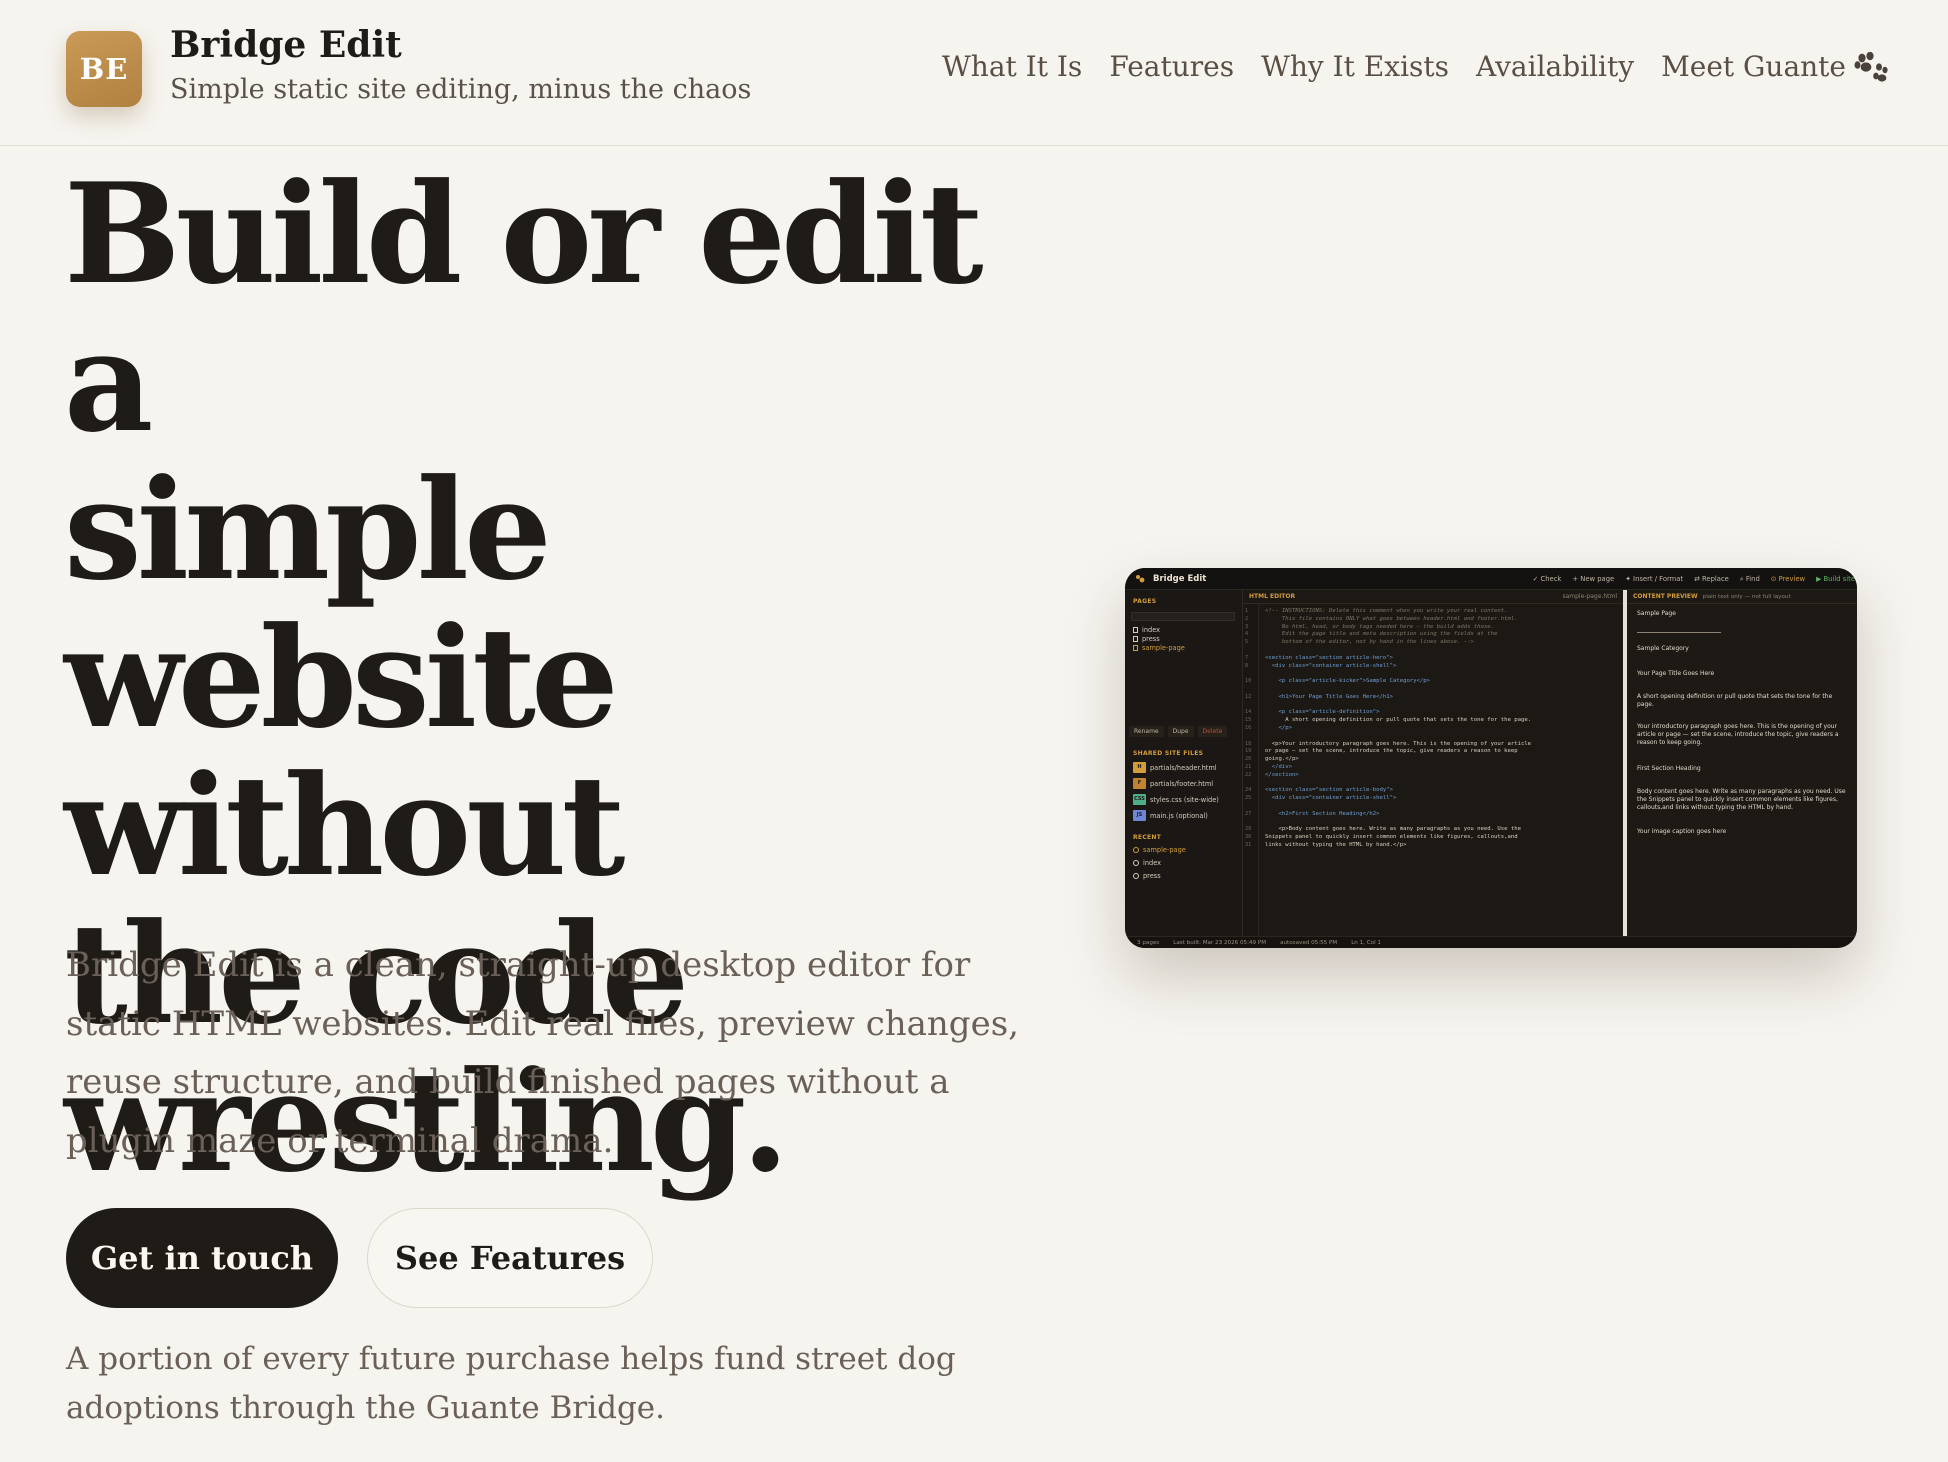  I want to click on line-number: 15, so click(1248, 720).